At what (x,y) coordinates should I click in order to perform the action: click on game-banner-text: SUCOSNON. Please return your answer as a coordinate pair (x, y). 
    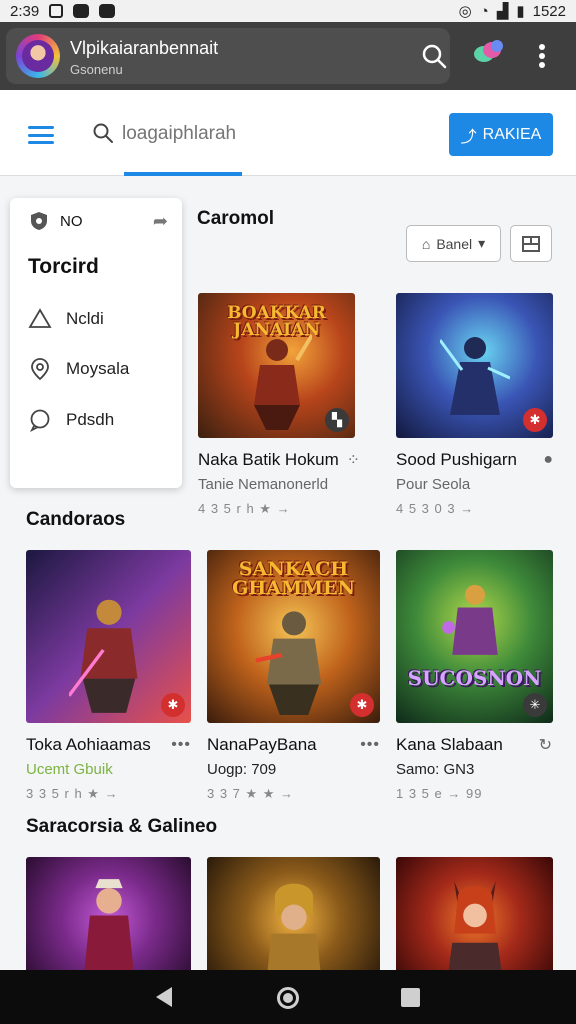
    Looking at the image, I should click on (474, 678).